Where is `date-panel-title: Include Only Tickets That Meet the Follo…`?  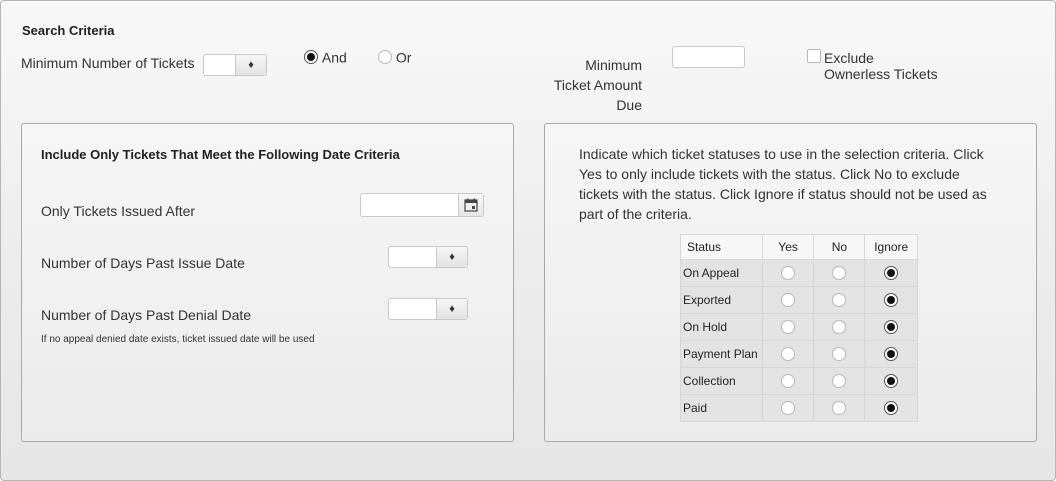 date-panel-title: Include Only Tickets That Meet the Follo… is located at coordinates (220, 154).